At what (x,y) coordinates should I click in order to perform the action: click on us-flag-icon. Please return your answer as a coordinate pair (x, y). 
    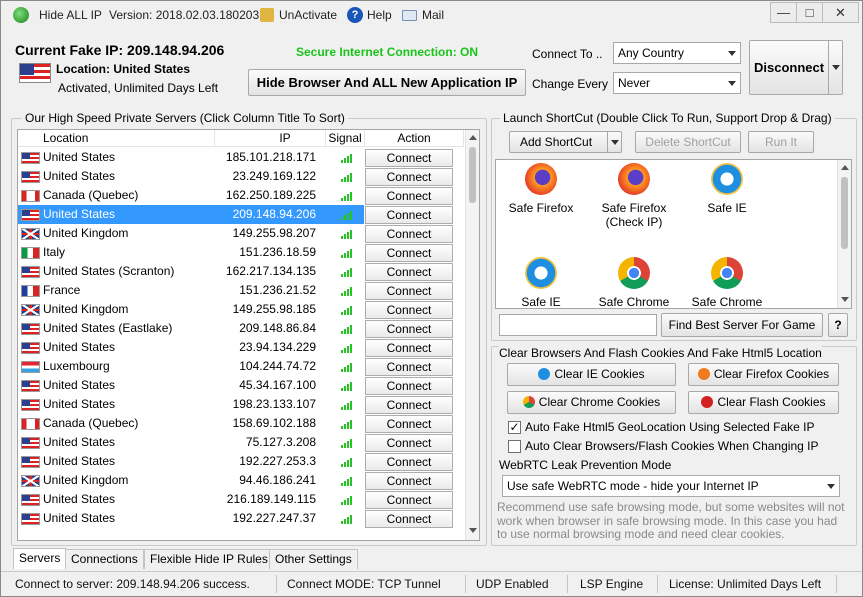
    Looking at the image, I should click on (30, 443).